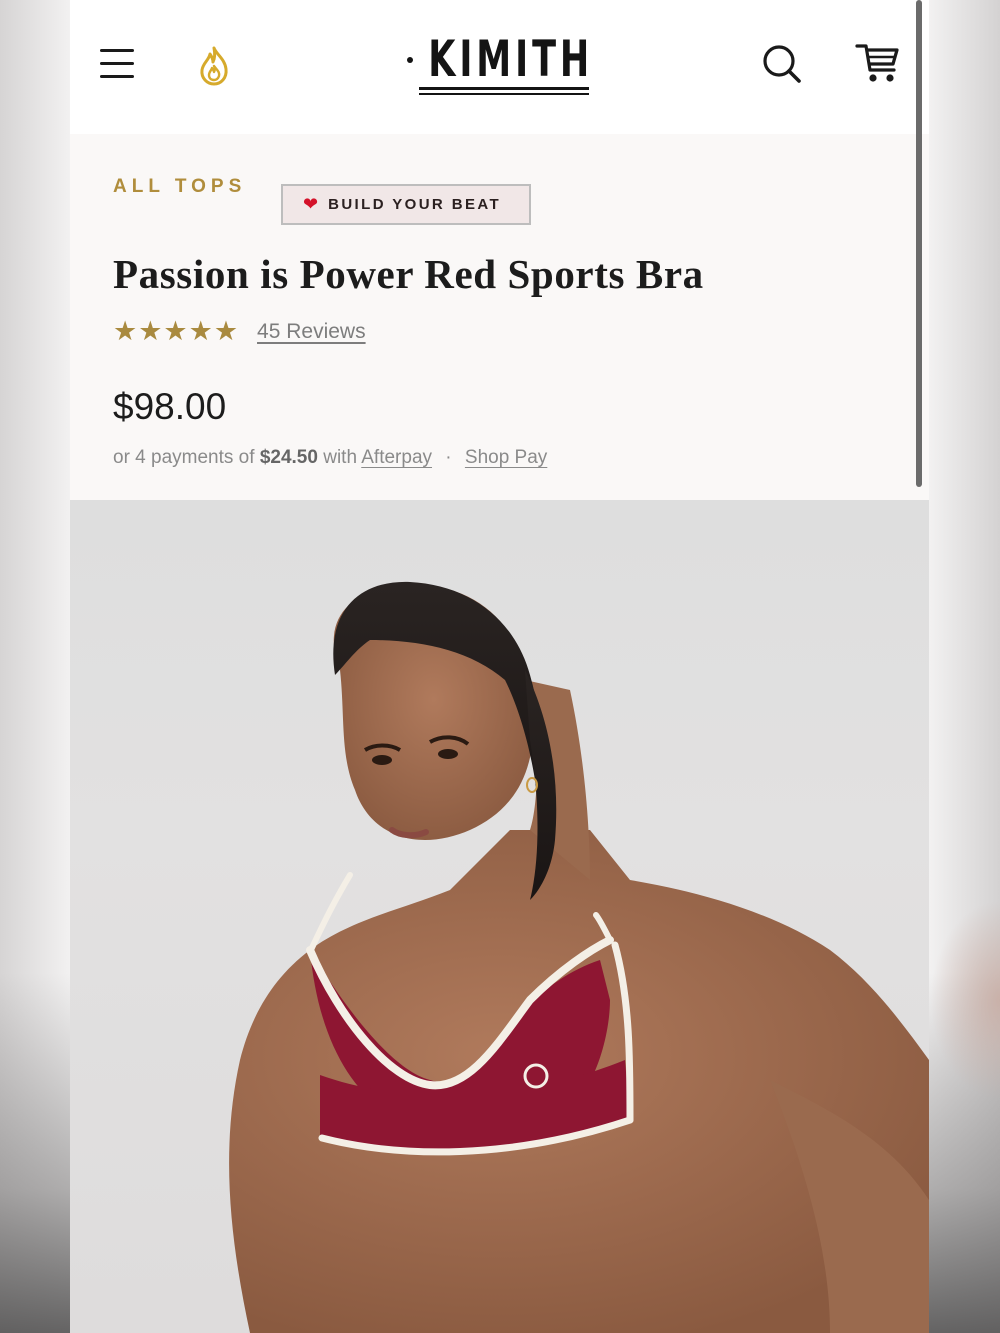 The width and height of the screenshot is (1000, 1333). Describe the element at coordinates (965, 1000) in the screenshot. I see `background-glow` at that location.